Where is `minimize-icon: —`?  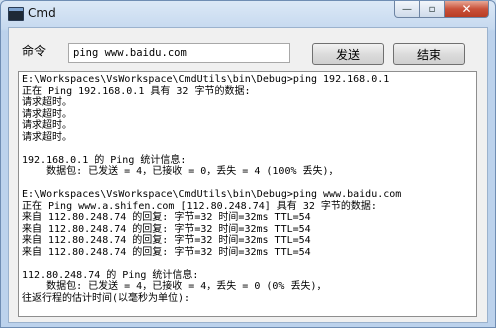
minimize-icon: — is located at coordinates (407, 9).